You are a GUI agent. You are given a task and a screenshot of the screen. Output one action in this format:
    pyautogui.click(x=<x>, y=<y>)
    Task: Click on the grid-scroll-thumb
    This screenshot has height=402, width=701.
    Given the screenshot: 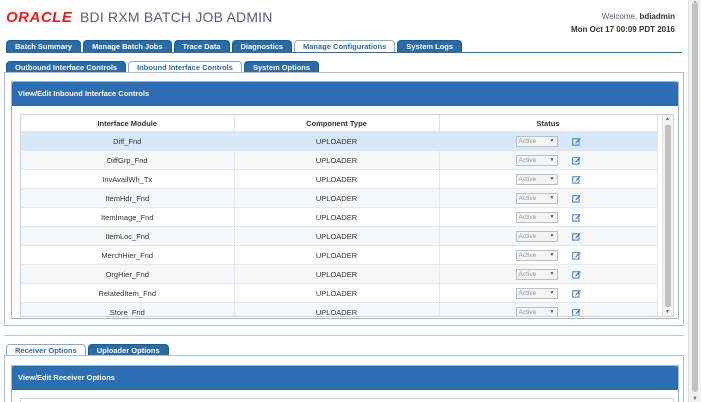 What is the action you would take?
    pyautogui.click(x=668, y=216)
    